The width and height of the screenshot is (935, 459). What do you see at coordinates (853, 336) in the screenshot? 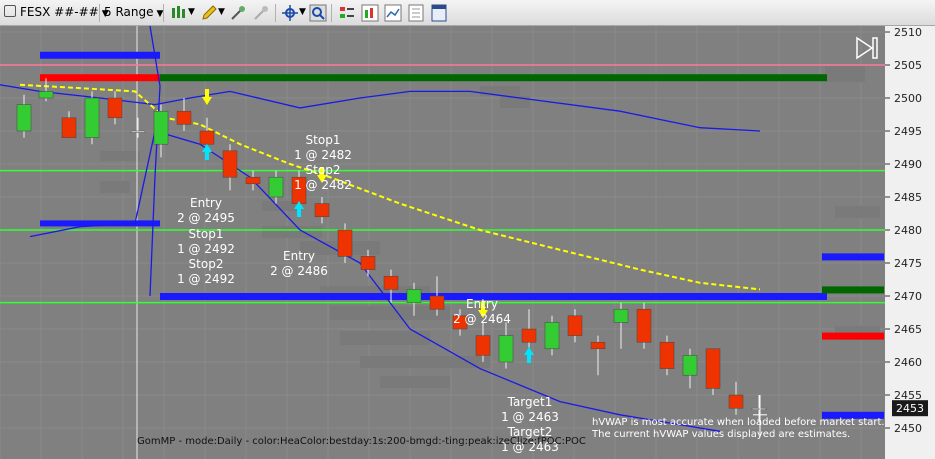
I see `right-red-level` at bounding box center [853, 336].